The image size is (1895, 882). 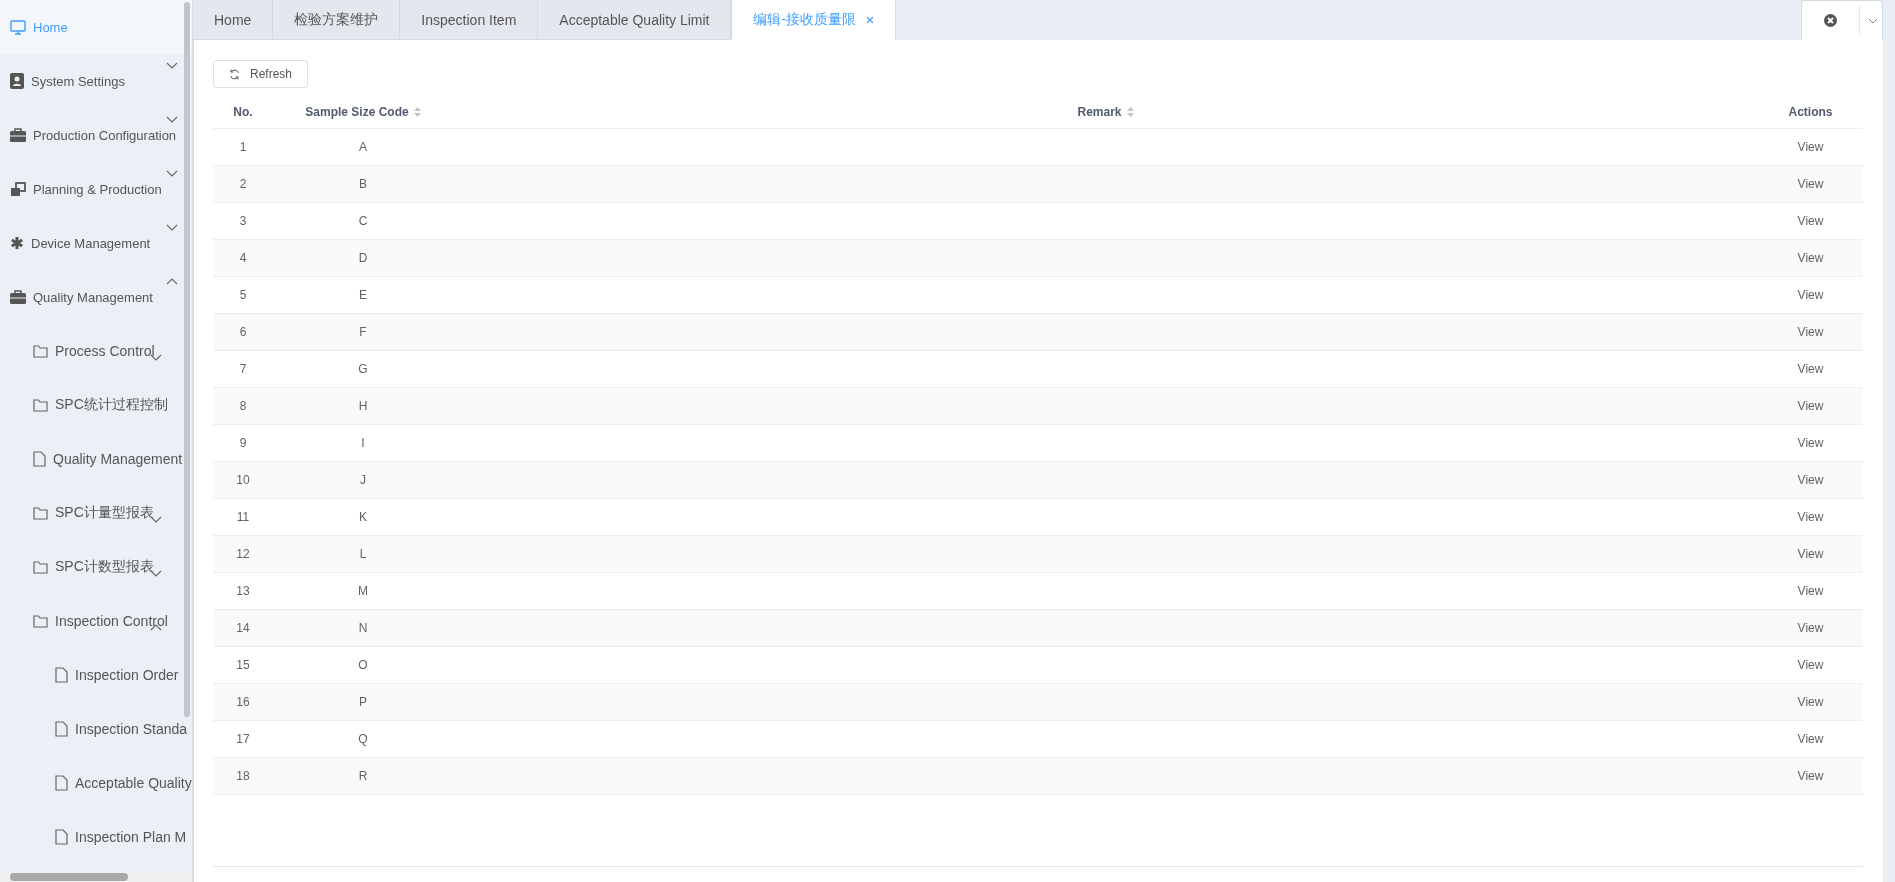 What do you see at coordinates (243, 517) in the screenshot?
I see `table-cell: 11` at bounding box center [243, 517].